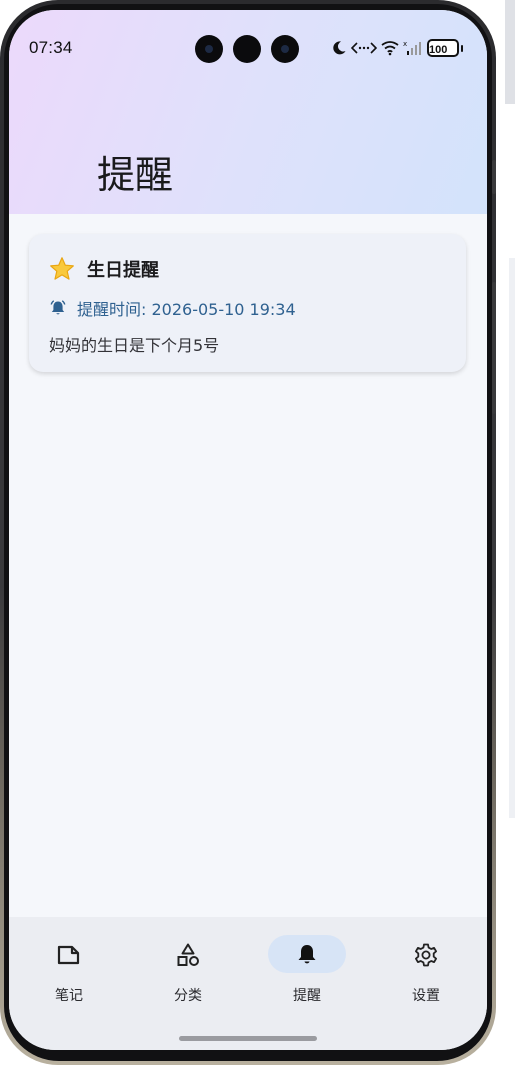 The image size is (515, 1065). What do you see at coordinates (188, 996) in the screenshot?
I see `nav-label-categories: 分类` at bounding box center [188, 996].